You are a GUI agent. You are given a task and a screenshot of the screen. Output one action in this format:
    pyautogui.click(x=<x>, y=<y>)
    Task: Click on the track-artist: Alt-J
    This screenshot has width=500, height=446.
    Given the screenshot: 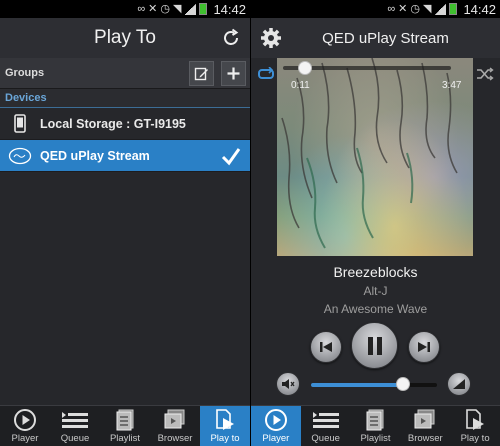 What is the action you would take?
    pyautogui.click(x=375, y=291)
    